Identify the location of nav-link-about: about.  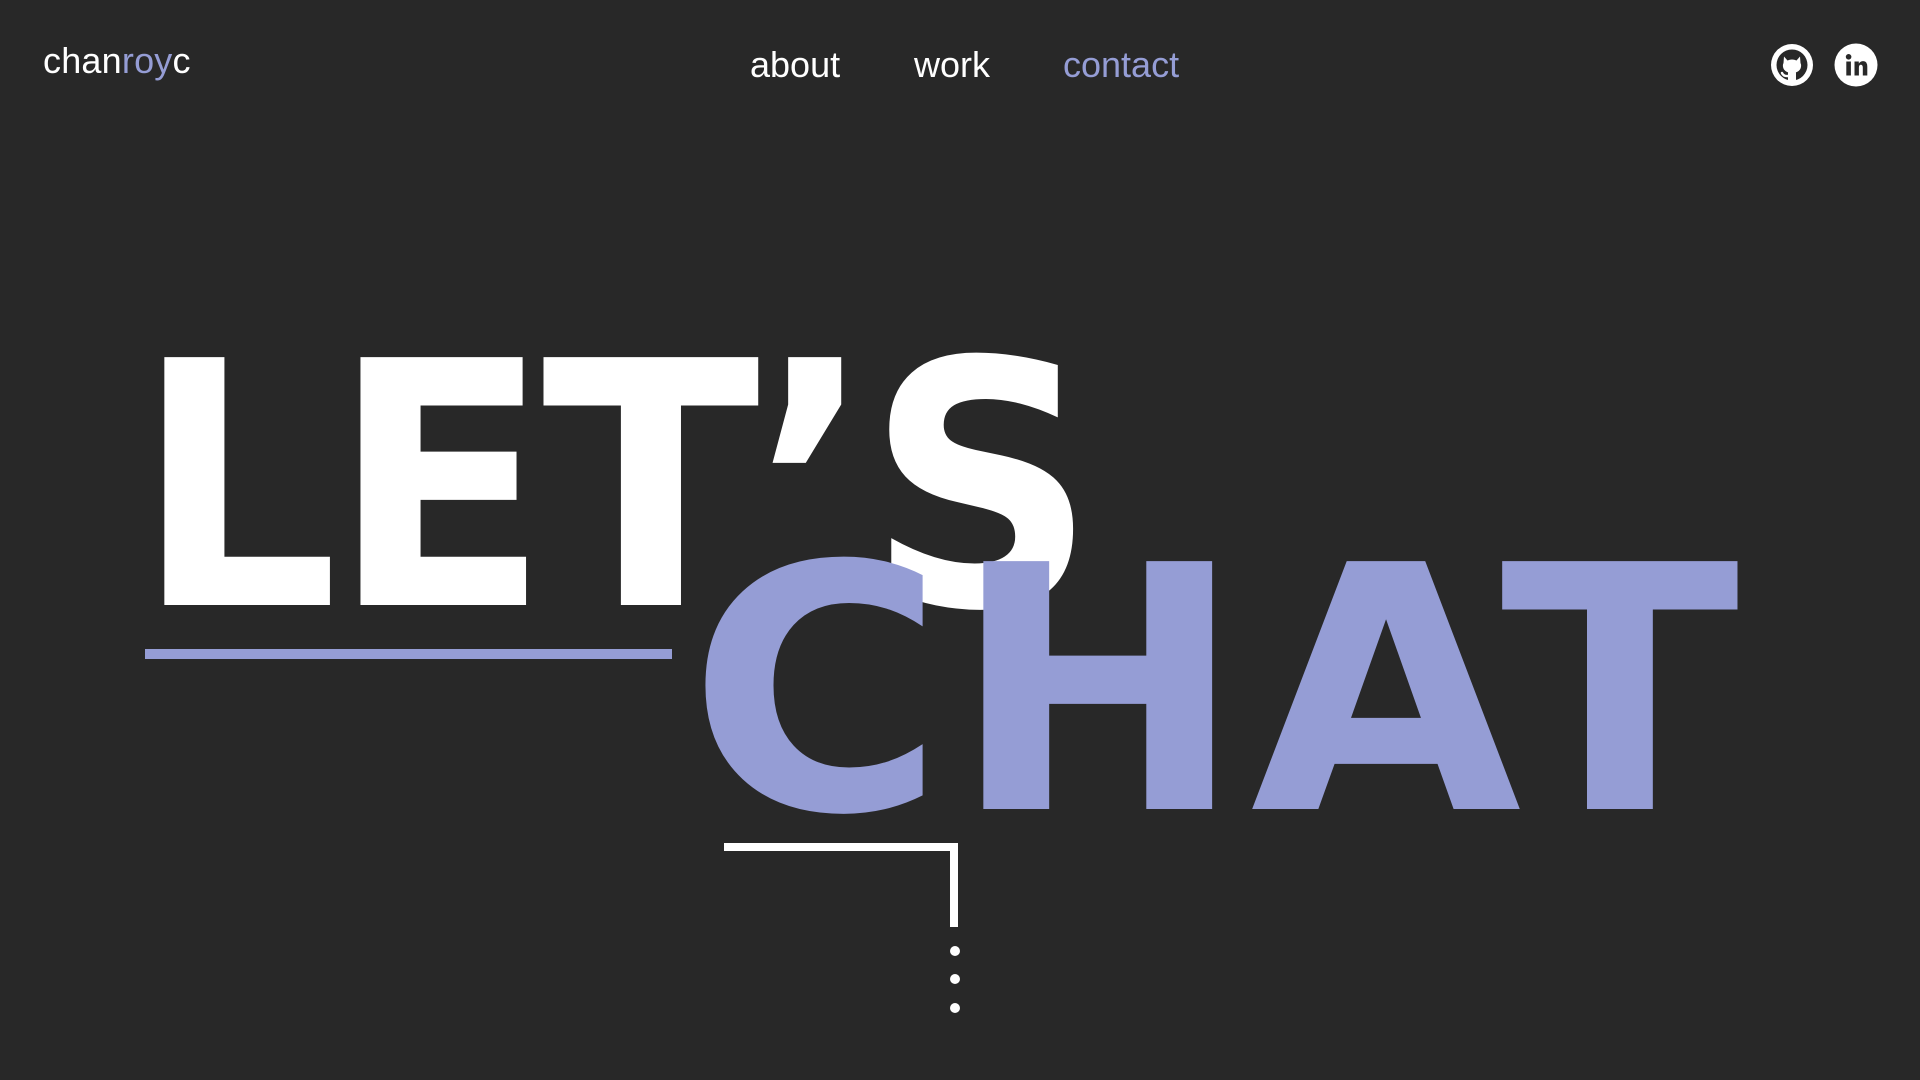
(795, 65).